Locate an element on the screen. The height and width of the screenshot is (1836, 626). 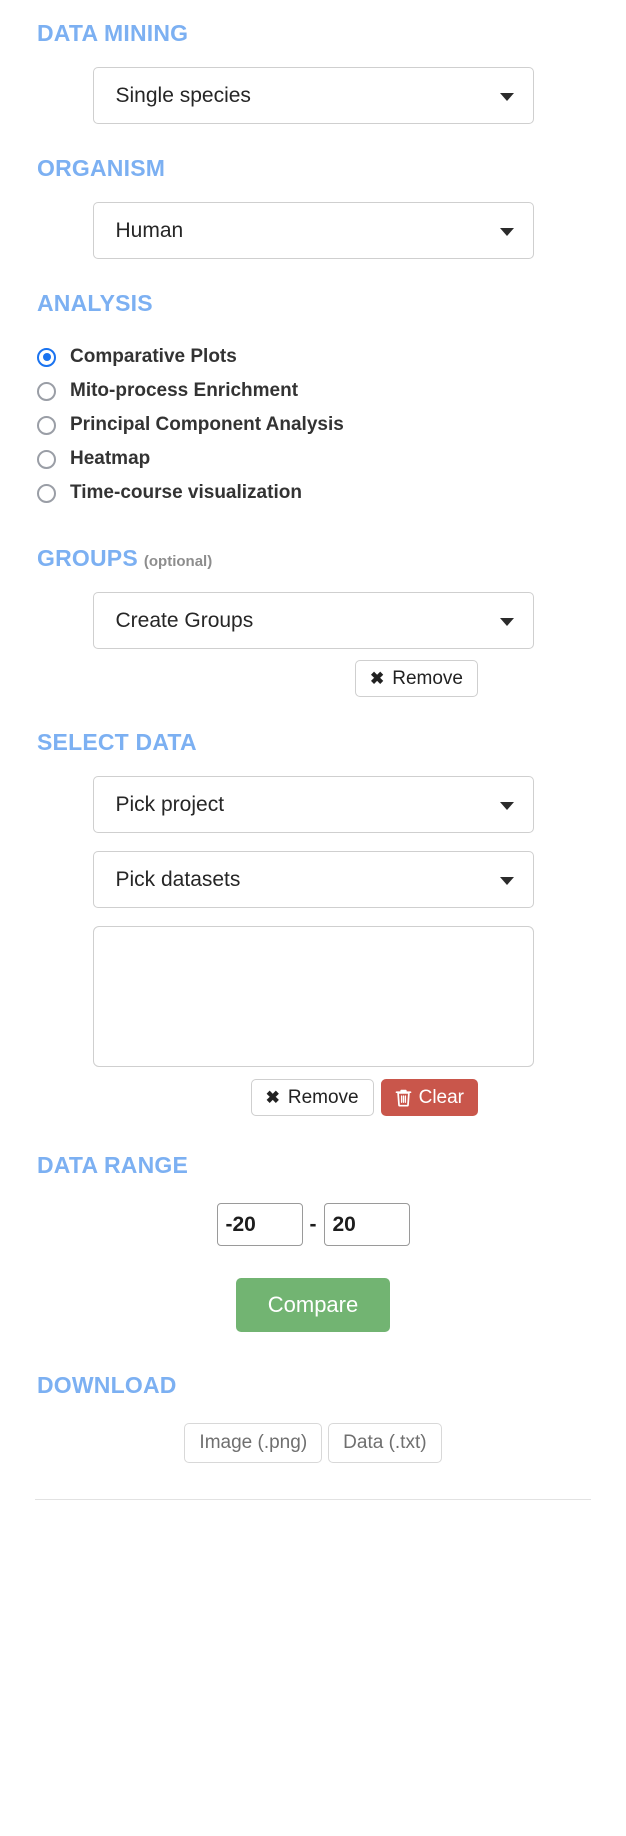
bottom-divider is located at coordinates (313, 1499).